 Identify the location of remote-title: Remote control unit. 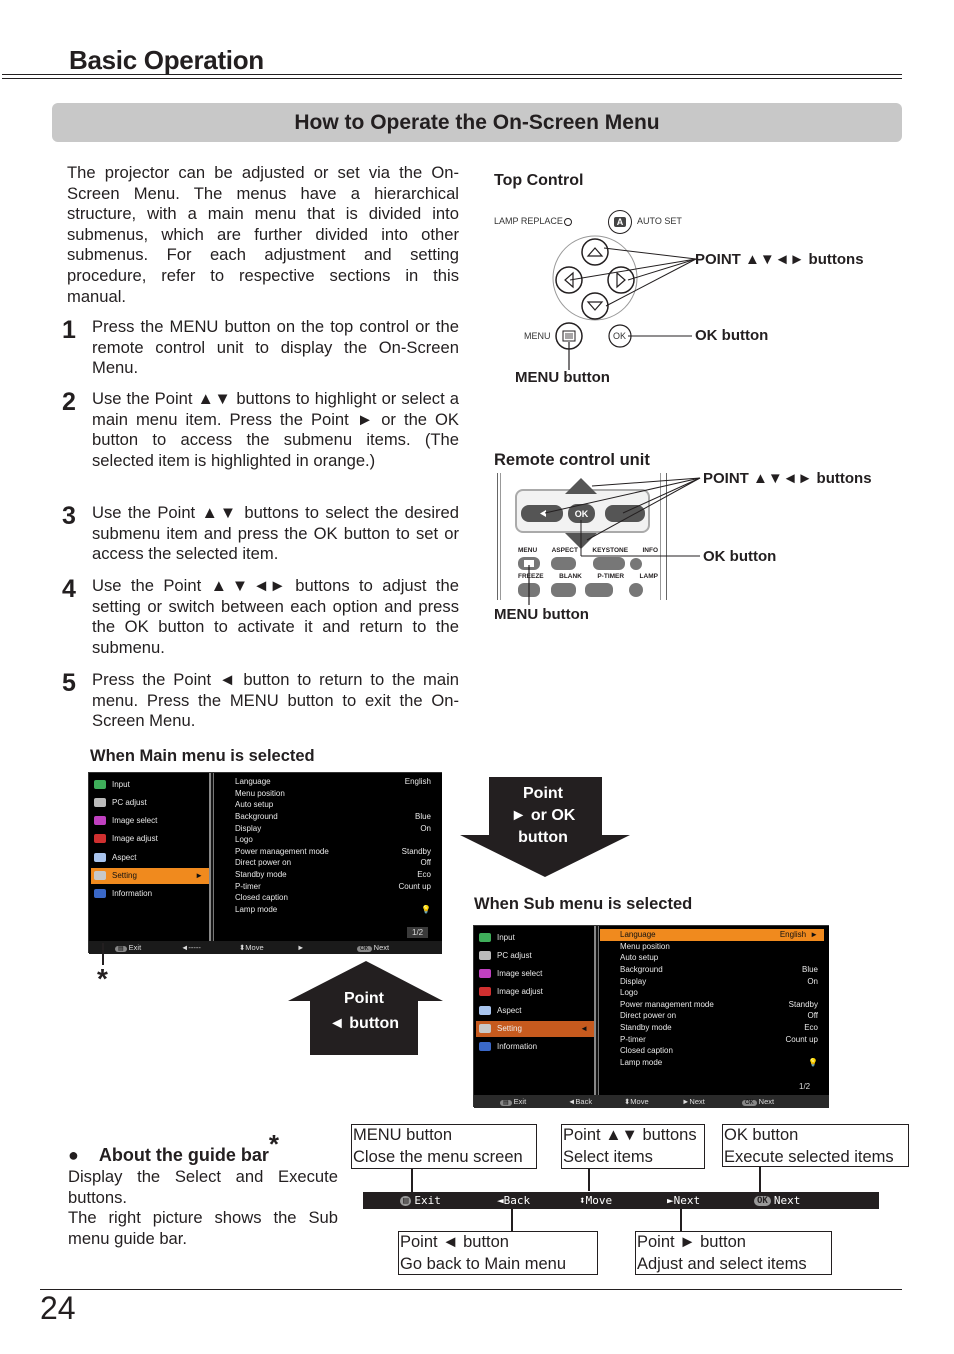
(572, 460).